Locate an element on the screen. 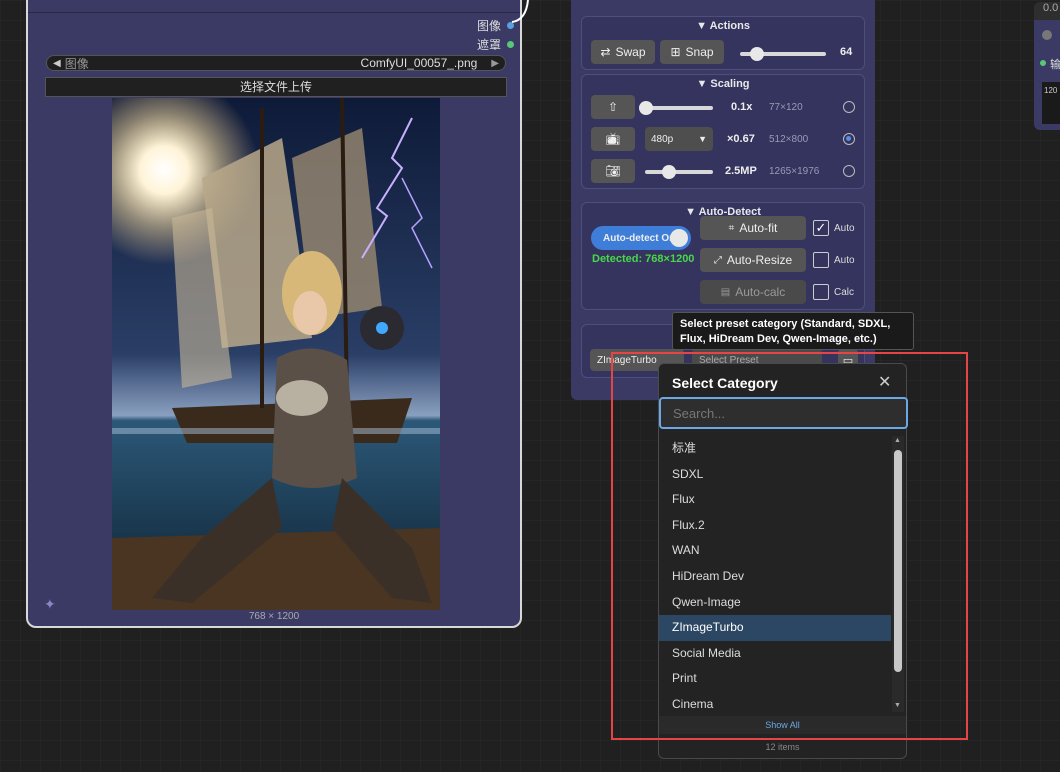 The height and width of the screenshot is (772, 1060). right-node-output-dot is located at coordinates (1043, 63).